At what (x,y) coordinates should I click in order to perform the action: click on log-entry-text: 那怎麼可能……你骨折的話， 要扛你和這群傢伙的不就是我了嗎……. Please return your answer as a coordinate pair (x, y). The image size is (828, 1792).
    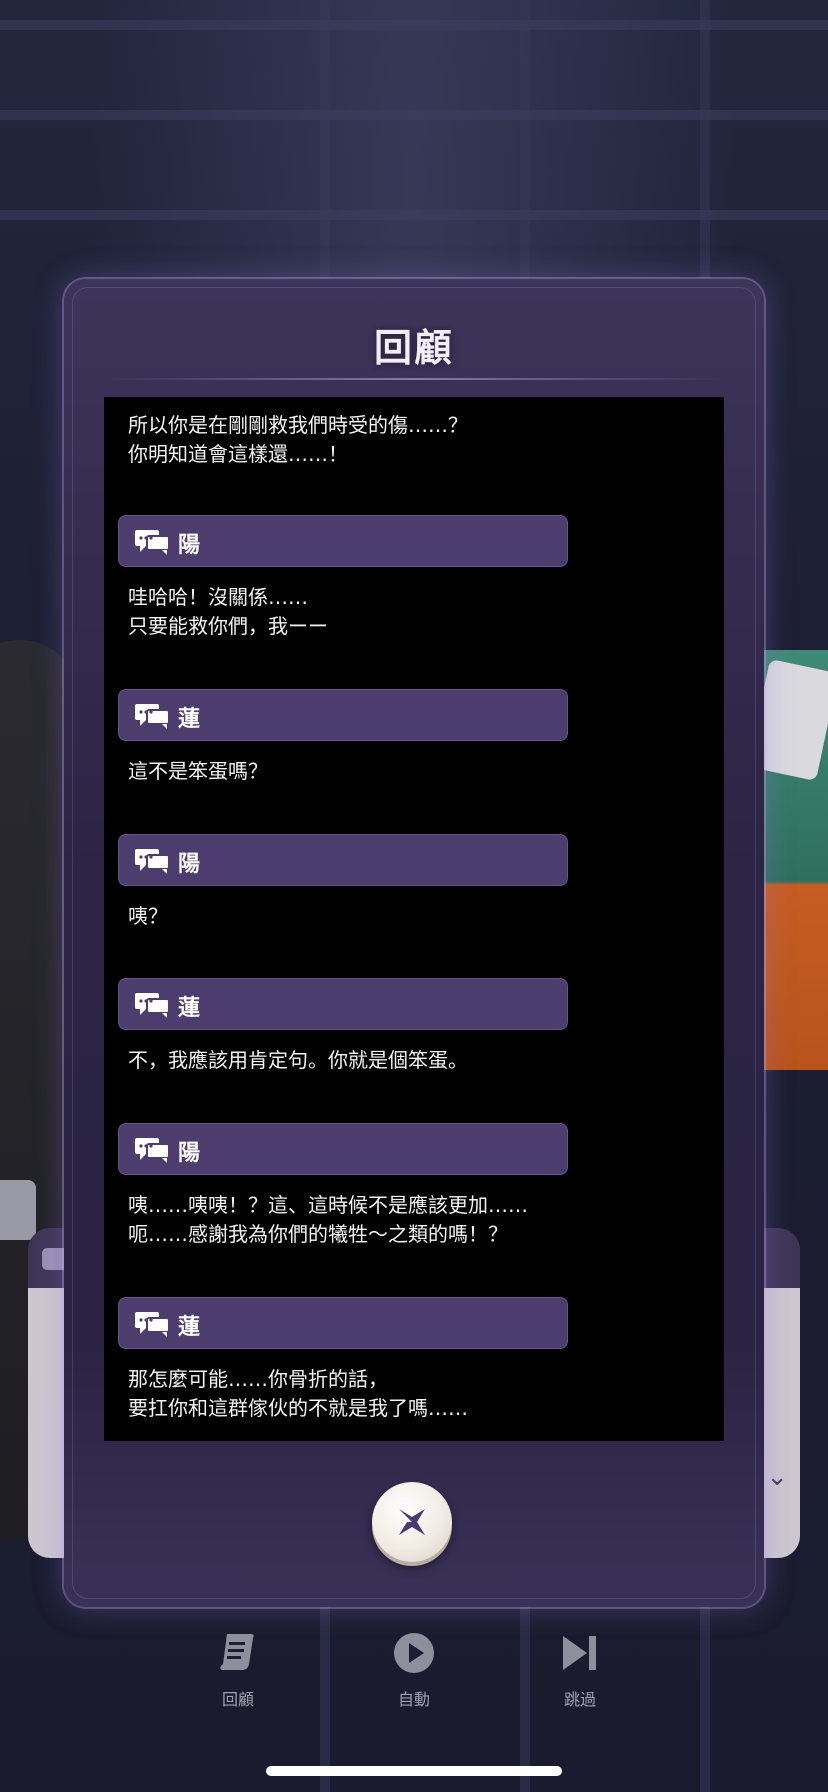
    Looking at the image, I should click on (298, 1393).